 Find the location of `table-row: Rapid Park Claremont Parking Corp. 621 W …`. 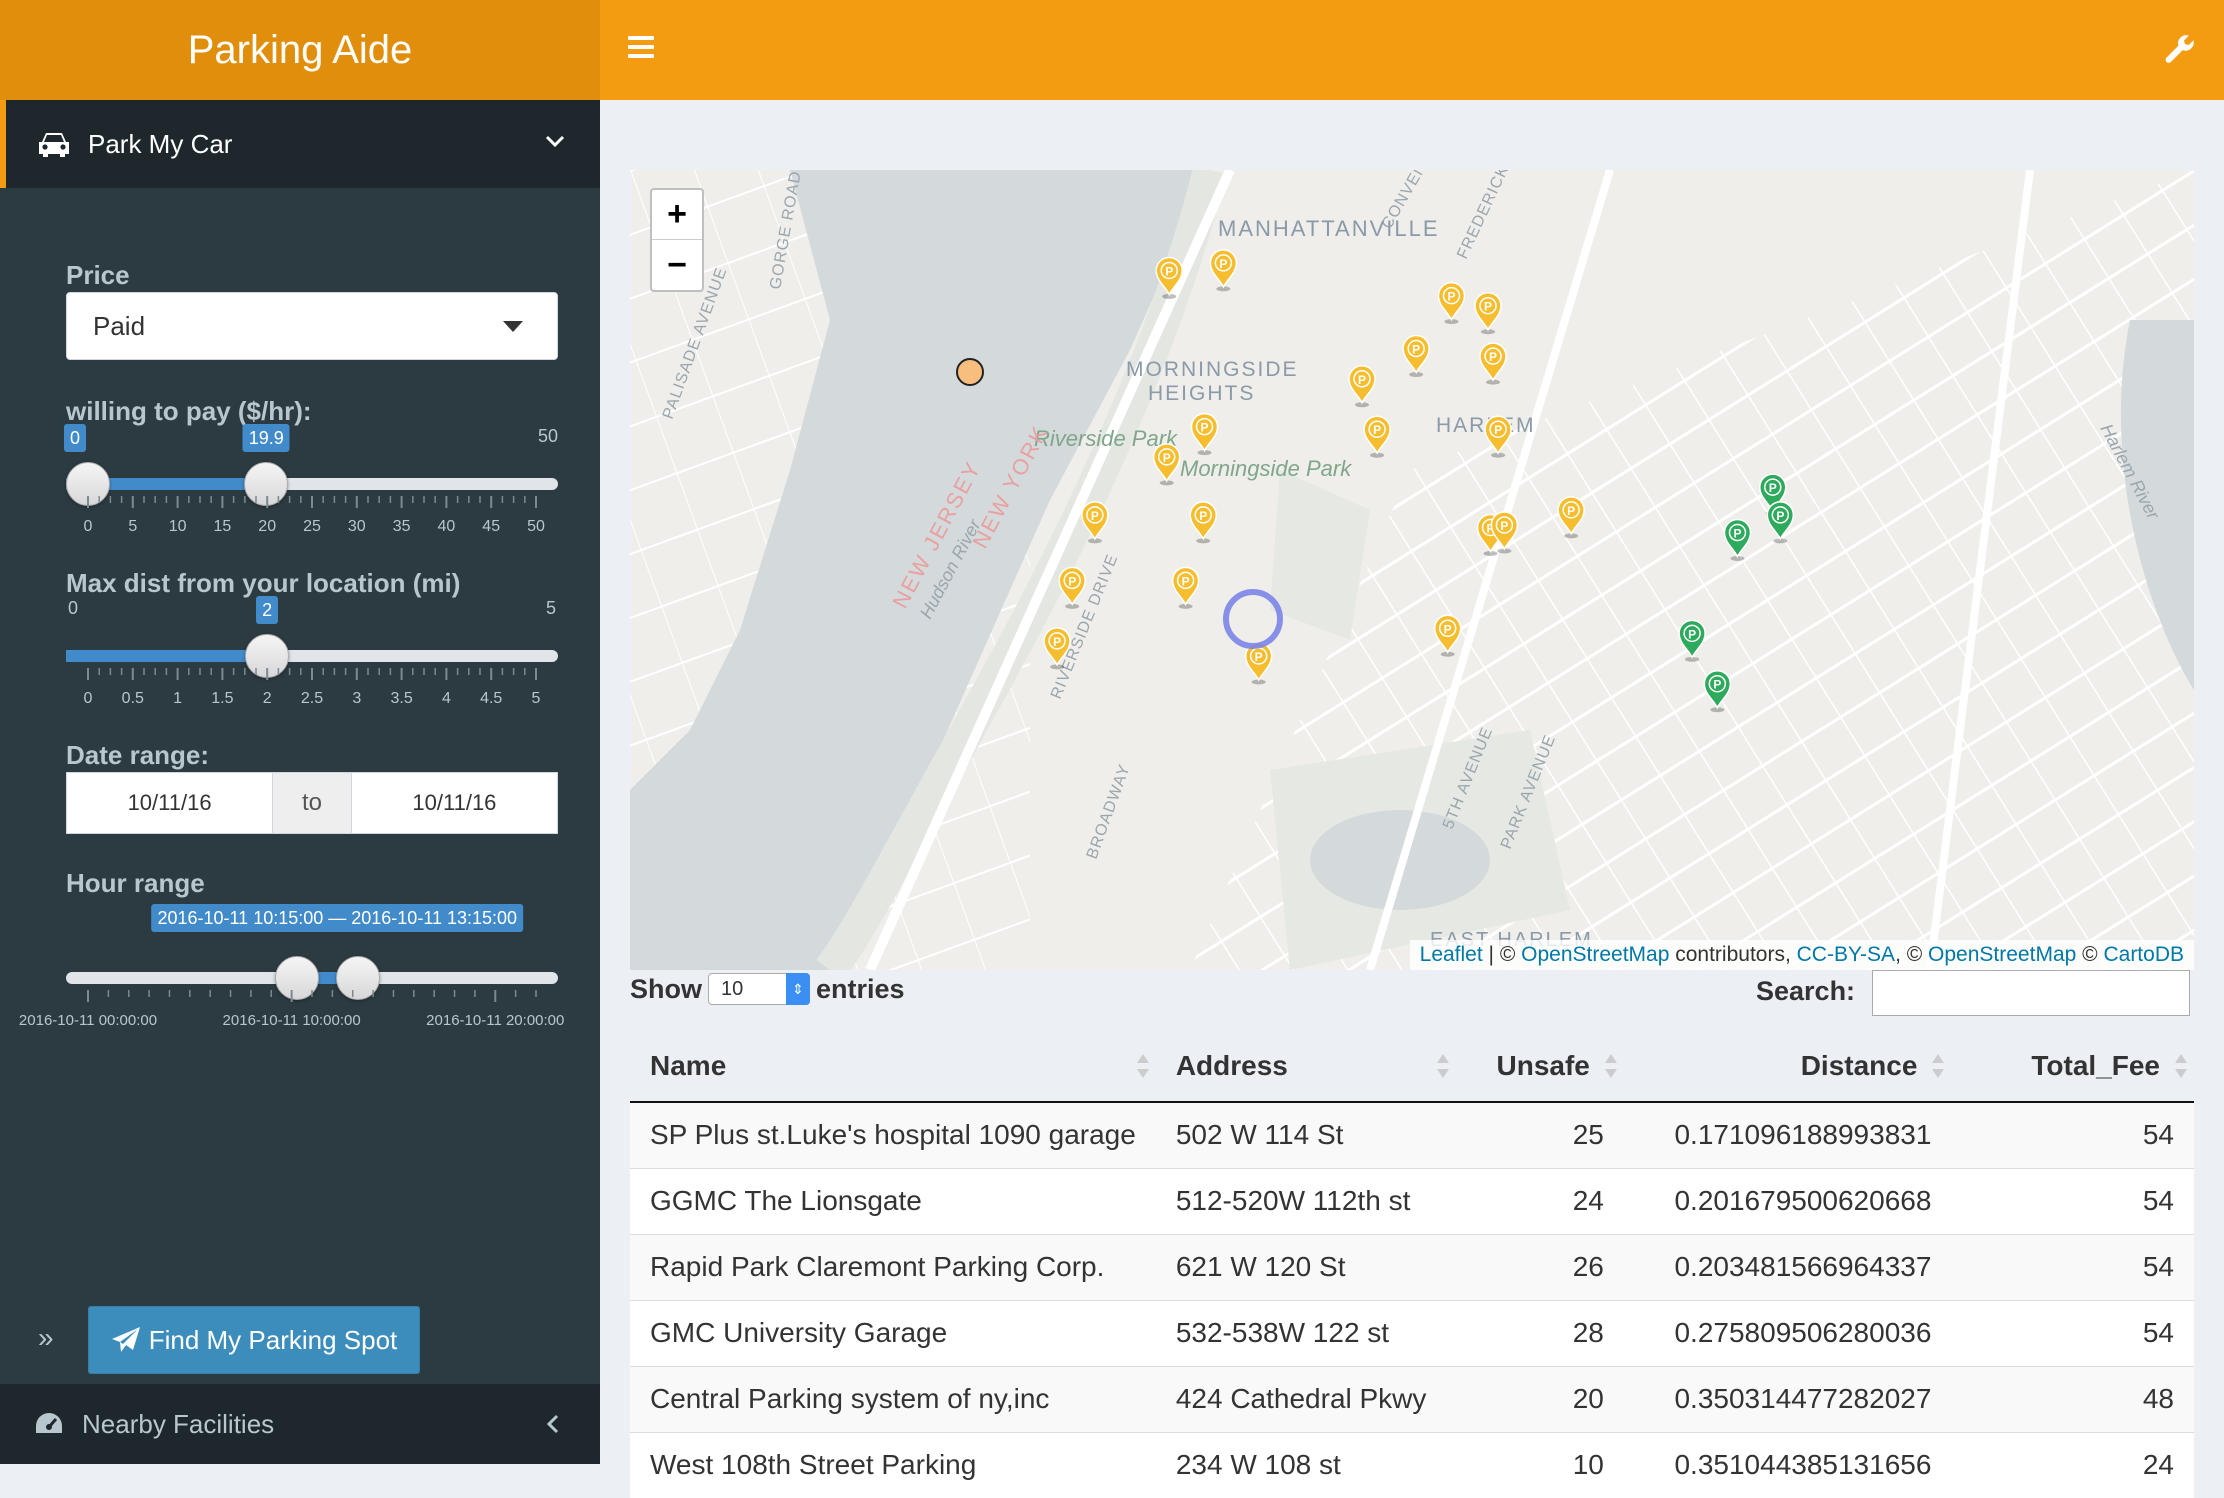

table-row: Rapid Park Claremont Parking Corp. 621 W … is located at coordinates (1412, 1266).